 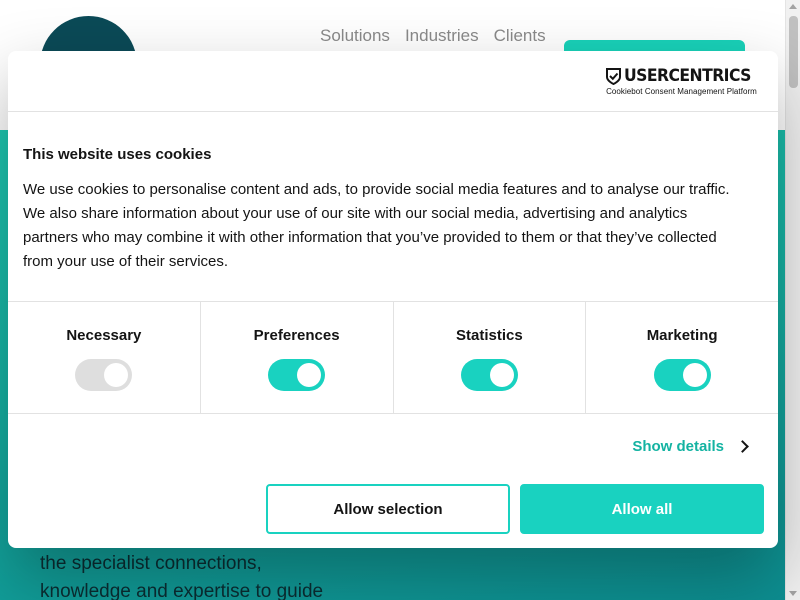 I want to click on category-label: Marketing, so click(x=682, y=335).